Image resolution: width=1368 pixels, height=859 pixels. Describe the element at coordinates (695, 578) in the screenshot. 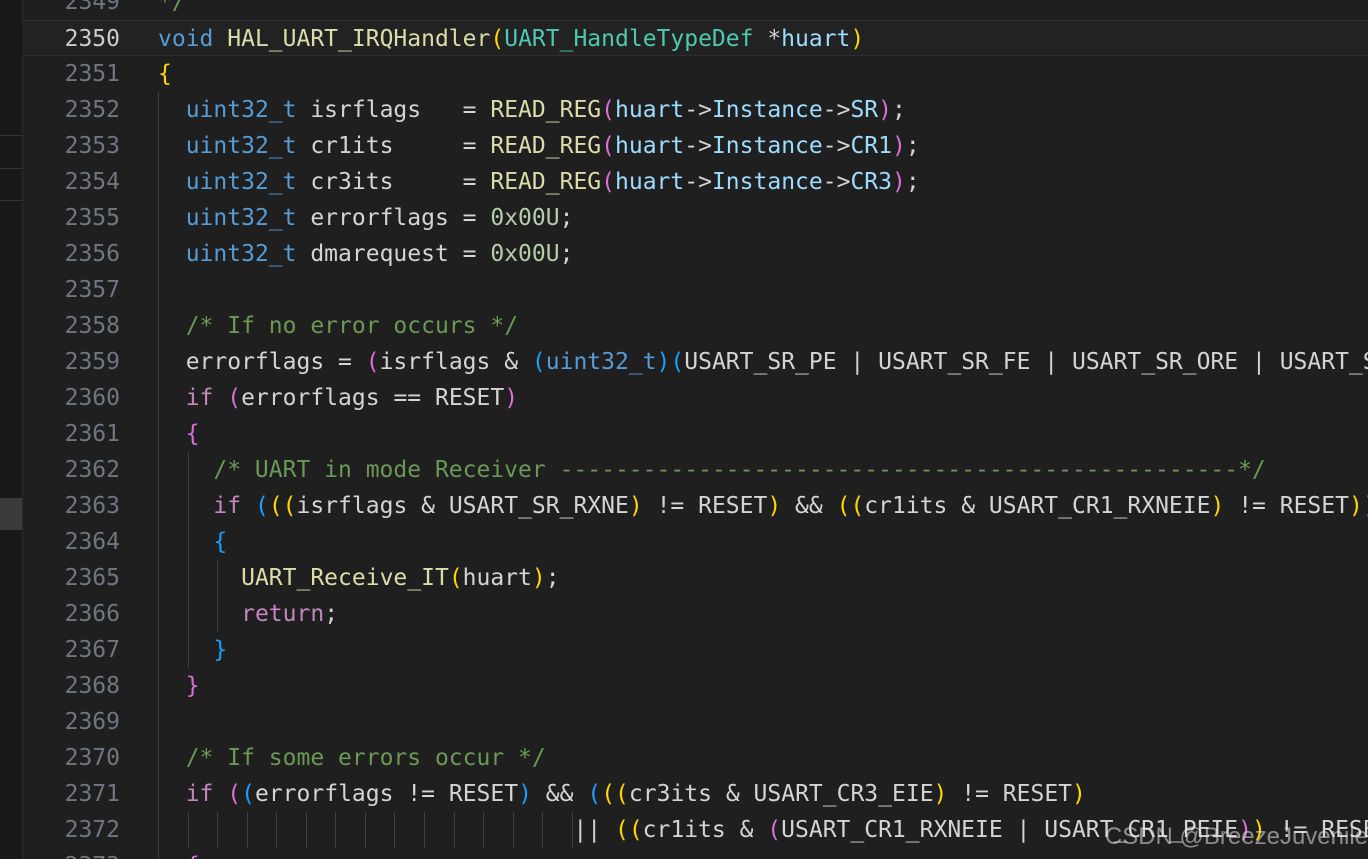

I see `code-line: 2365 UART_Receive_IT(huart);` at that location.